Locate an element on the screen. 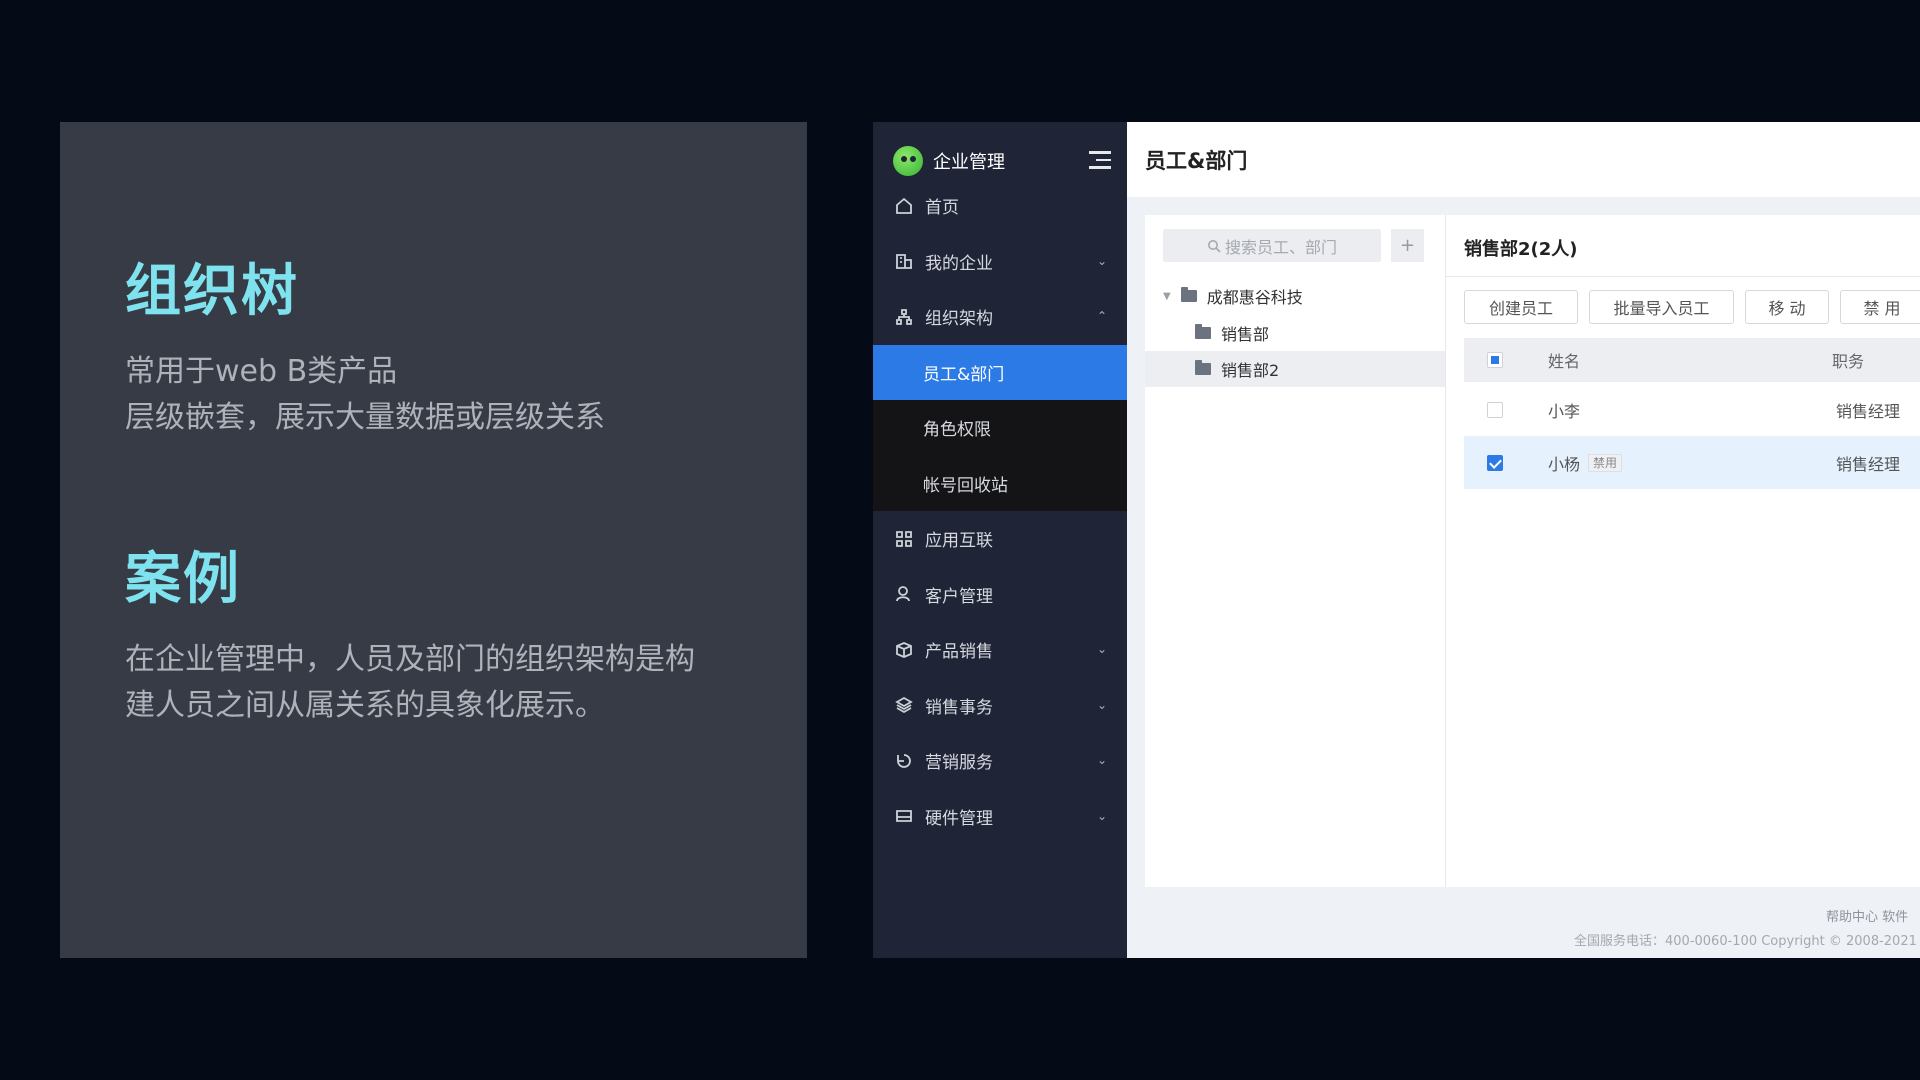 The height and width of the screenshot is (1080, 1920). tree-node-company: ▼ 成都惠谷科技 is located at coordinates (1295, 296).